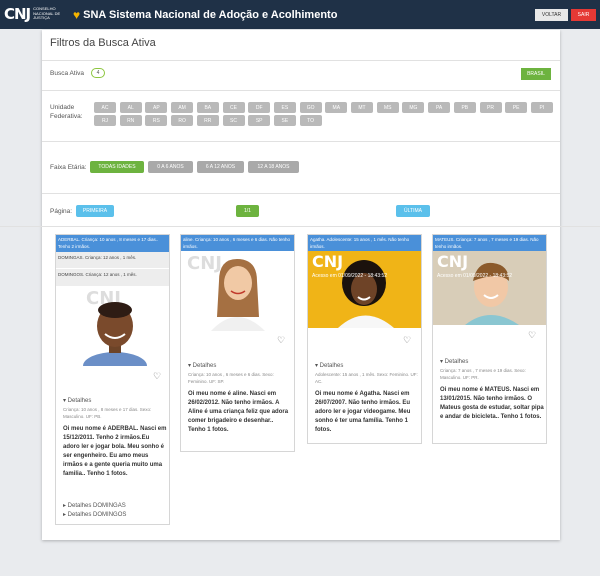  I want to click on boy-photo, so click(115, 334).